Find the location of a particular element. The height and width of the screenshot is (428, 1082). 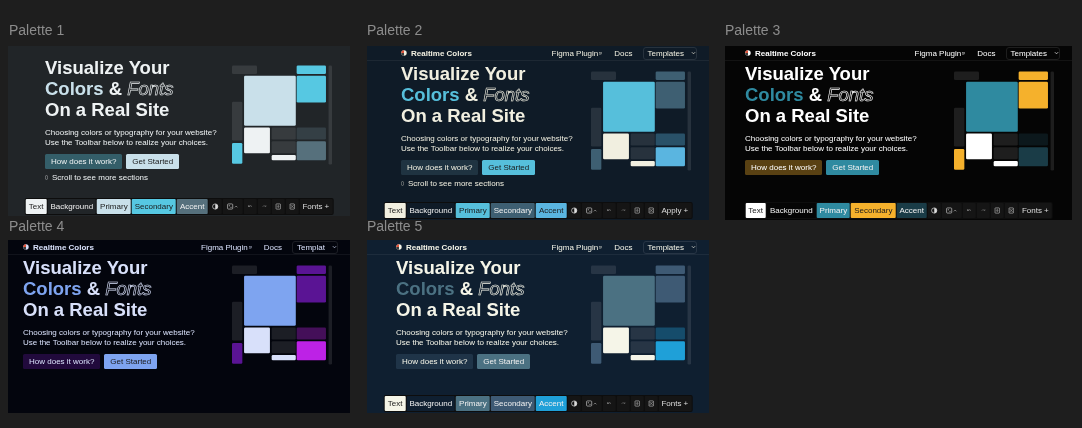

frame-label: Palette 2 is located at coordinates (395, 30).